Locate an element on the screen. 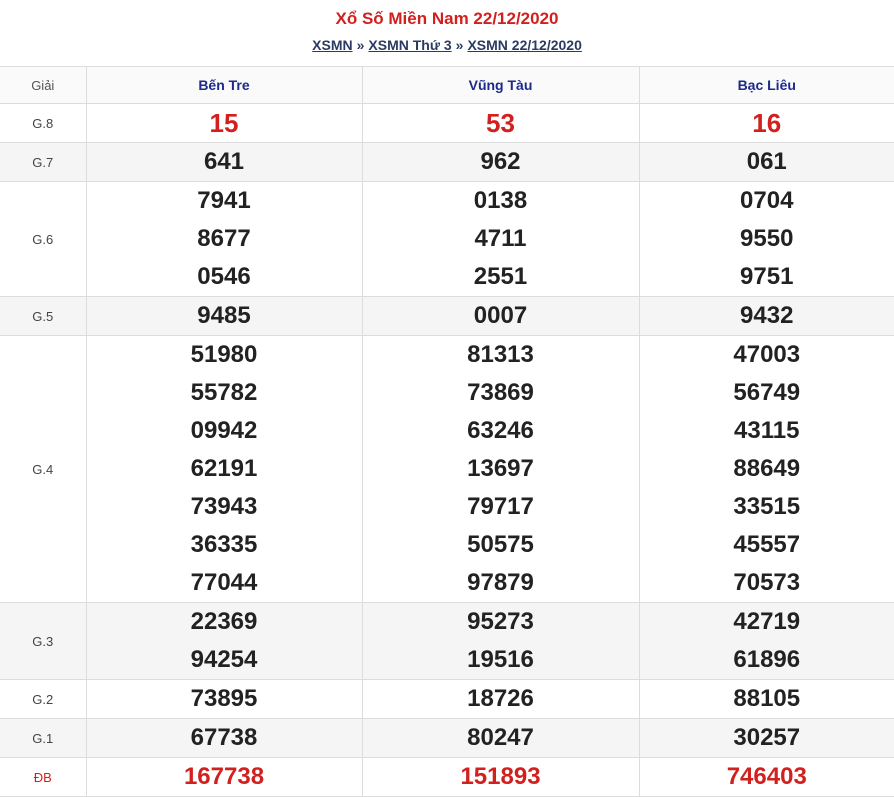  prize-column-header: Giải is located at coordinates (43, 85).